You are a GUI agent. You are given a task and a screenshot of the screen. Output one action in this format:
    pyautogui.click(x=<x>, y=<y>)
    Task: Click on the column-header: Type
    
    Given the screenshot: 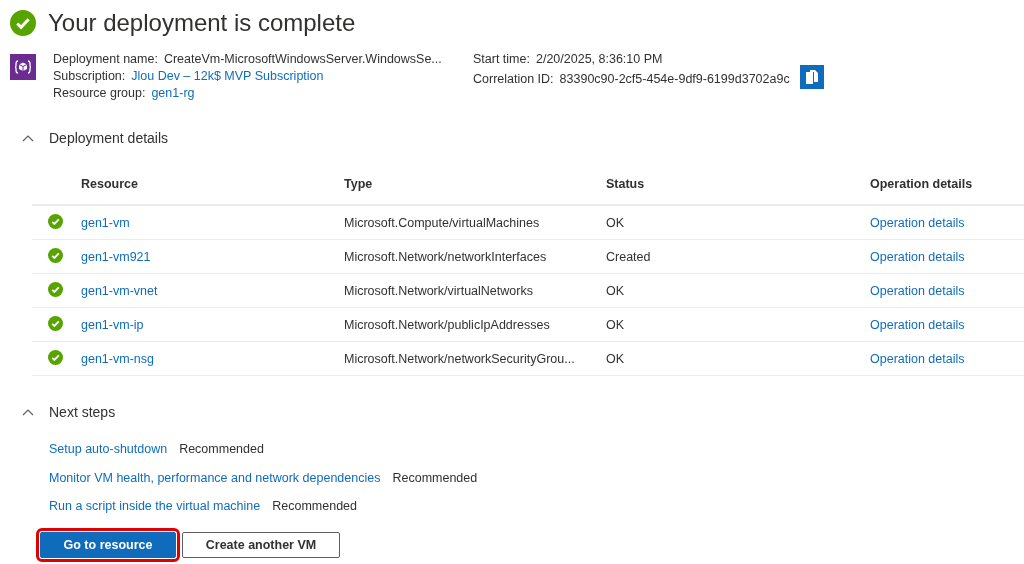 What is the action you would take?
    pyautogui.click(x=358, y=184)
    